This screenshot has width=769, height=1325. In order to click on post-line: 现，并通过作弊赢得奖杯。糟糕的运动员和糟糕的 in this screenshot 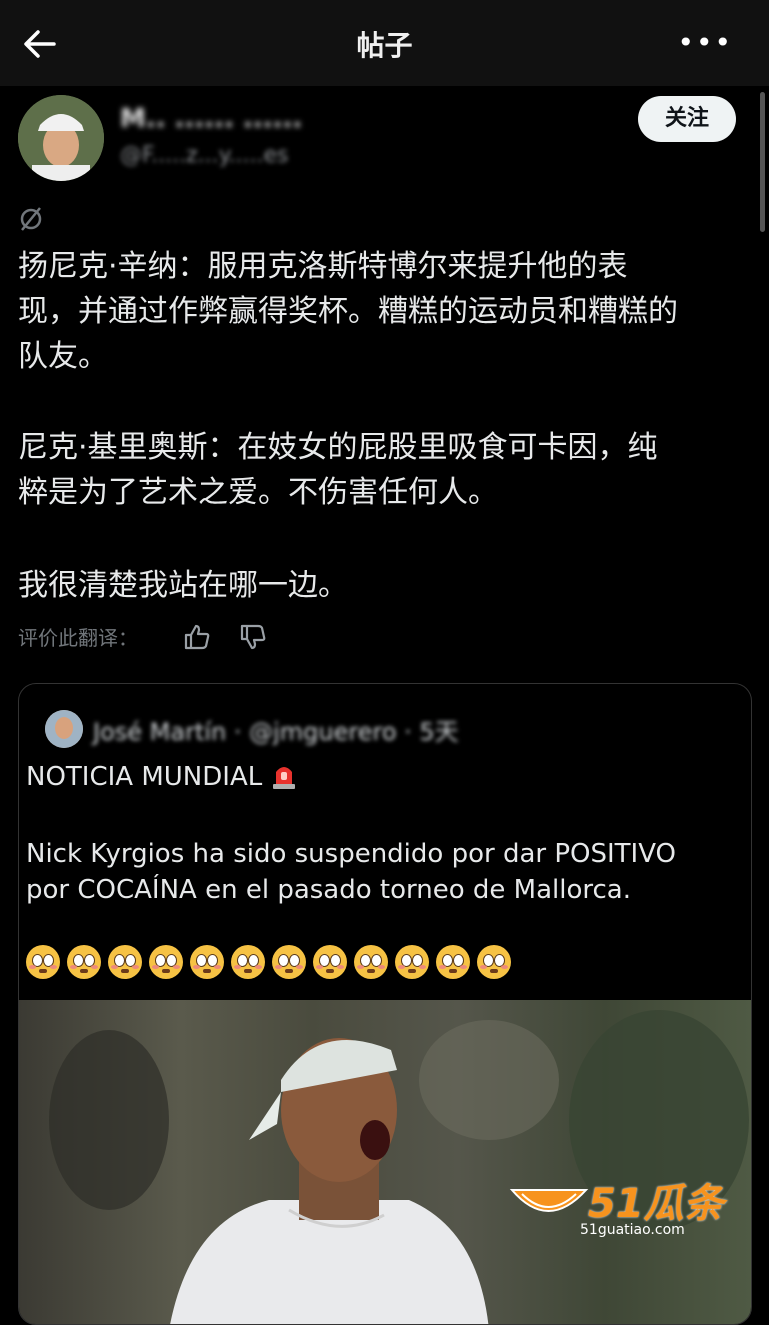, I will do `click(348, 311)`.